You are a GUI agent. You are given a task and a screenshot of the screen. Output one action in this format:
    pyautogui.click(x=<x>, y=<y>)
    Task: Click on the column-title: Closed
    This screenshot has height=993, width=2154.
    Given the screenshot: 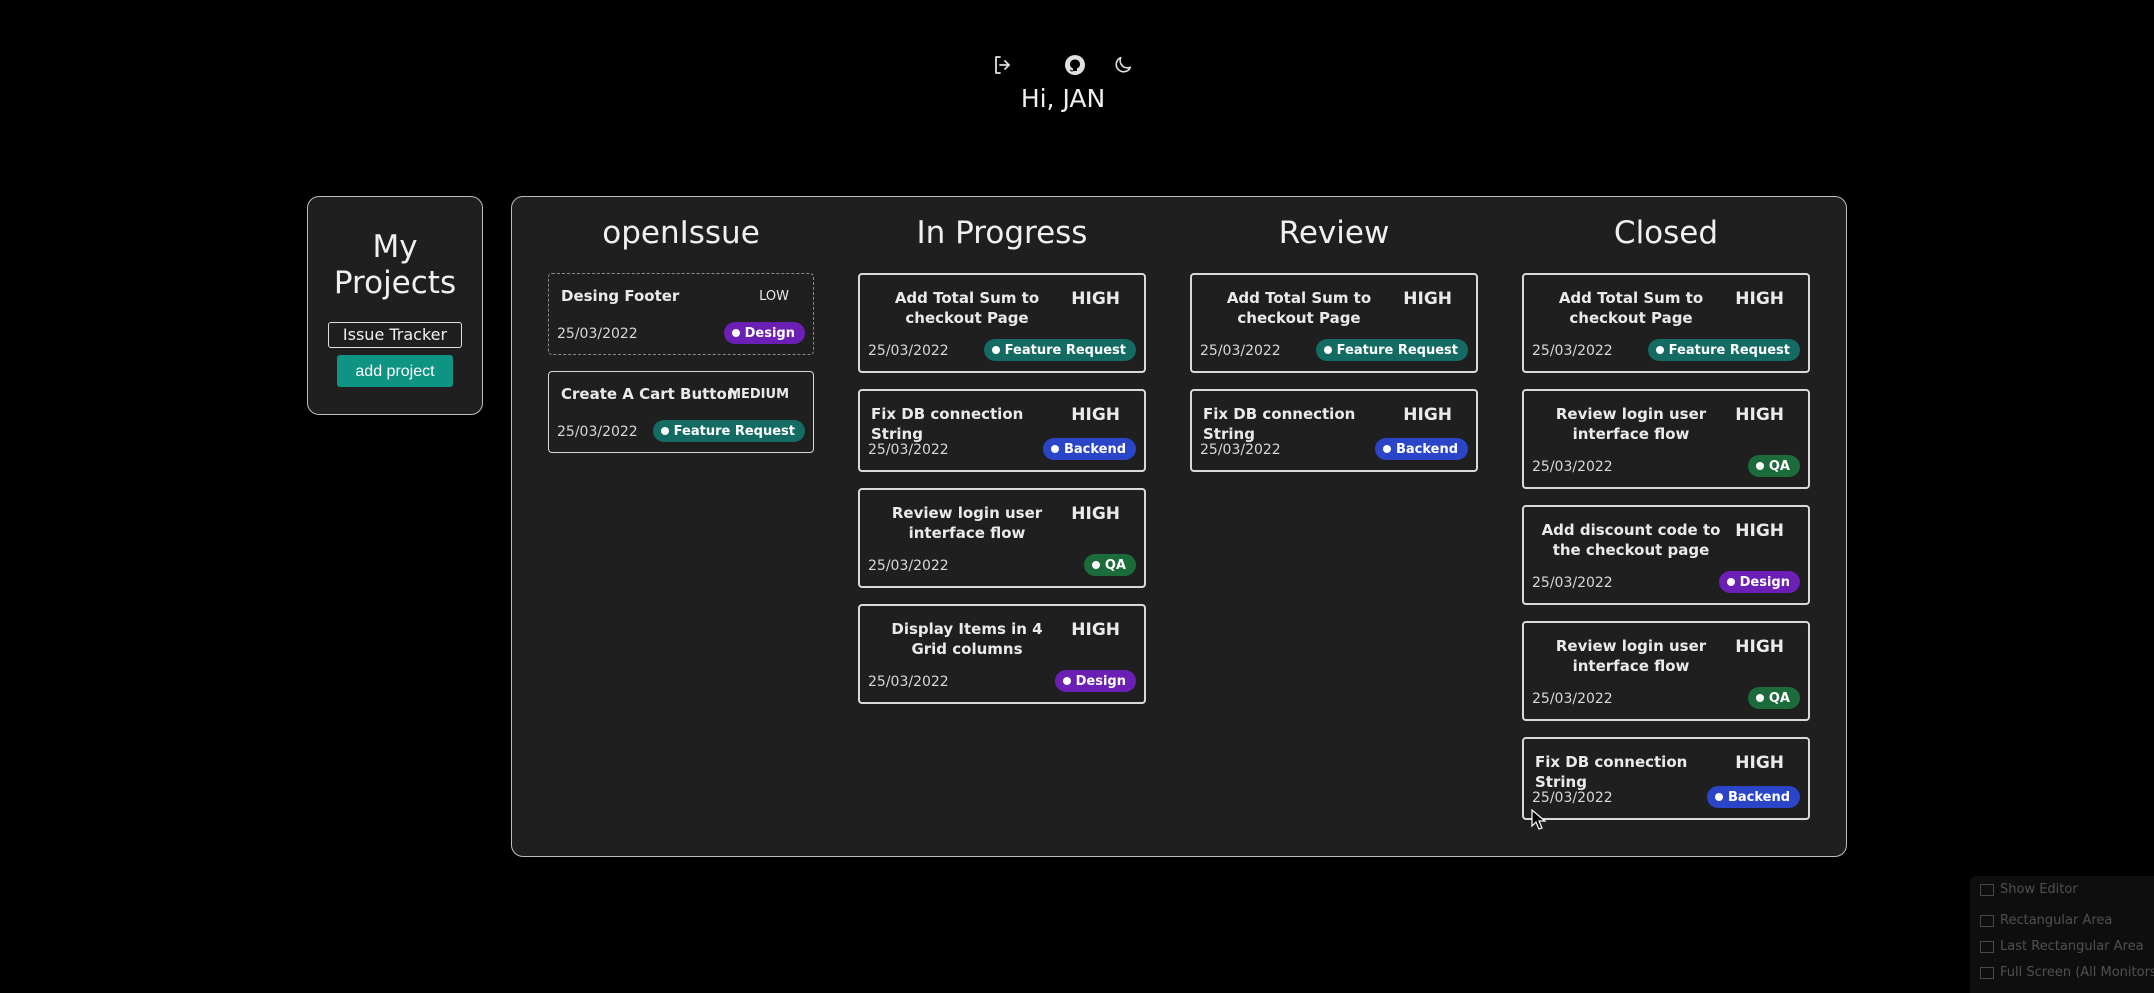 What is the action you would take?
    pyautogui.click(x=1666, y=233)
    